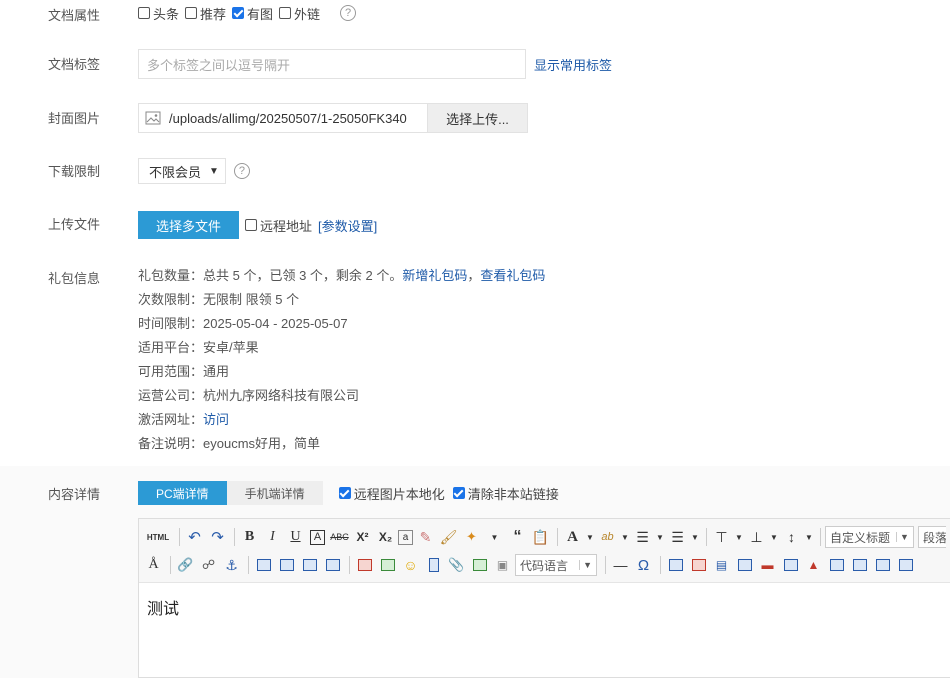 The image size is (950, 678). Describe the element at coordinates (158, 537) in the screenshot. I see `html-source-button: HTML` at that location.